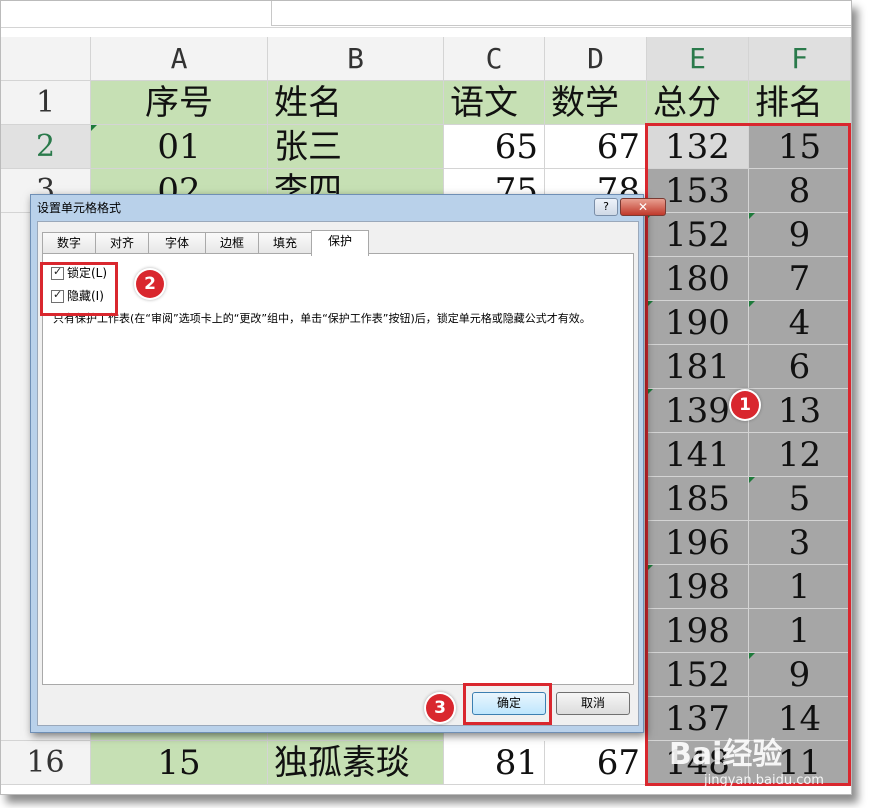  Describe the element at coordinates (79, 289) in the screenshot. I see `checkbox-highlight-box` at that location.